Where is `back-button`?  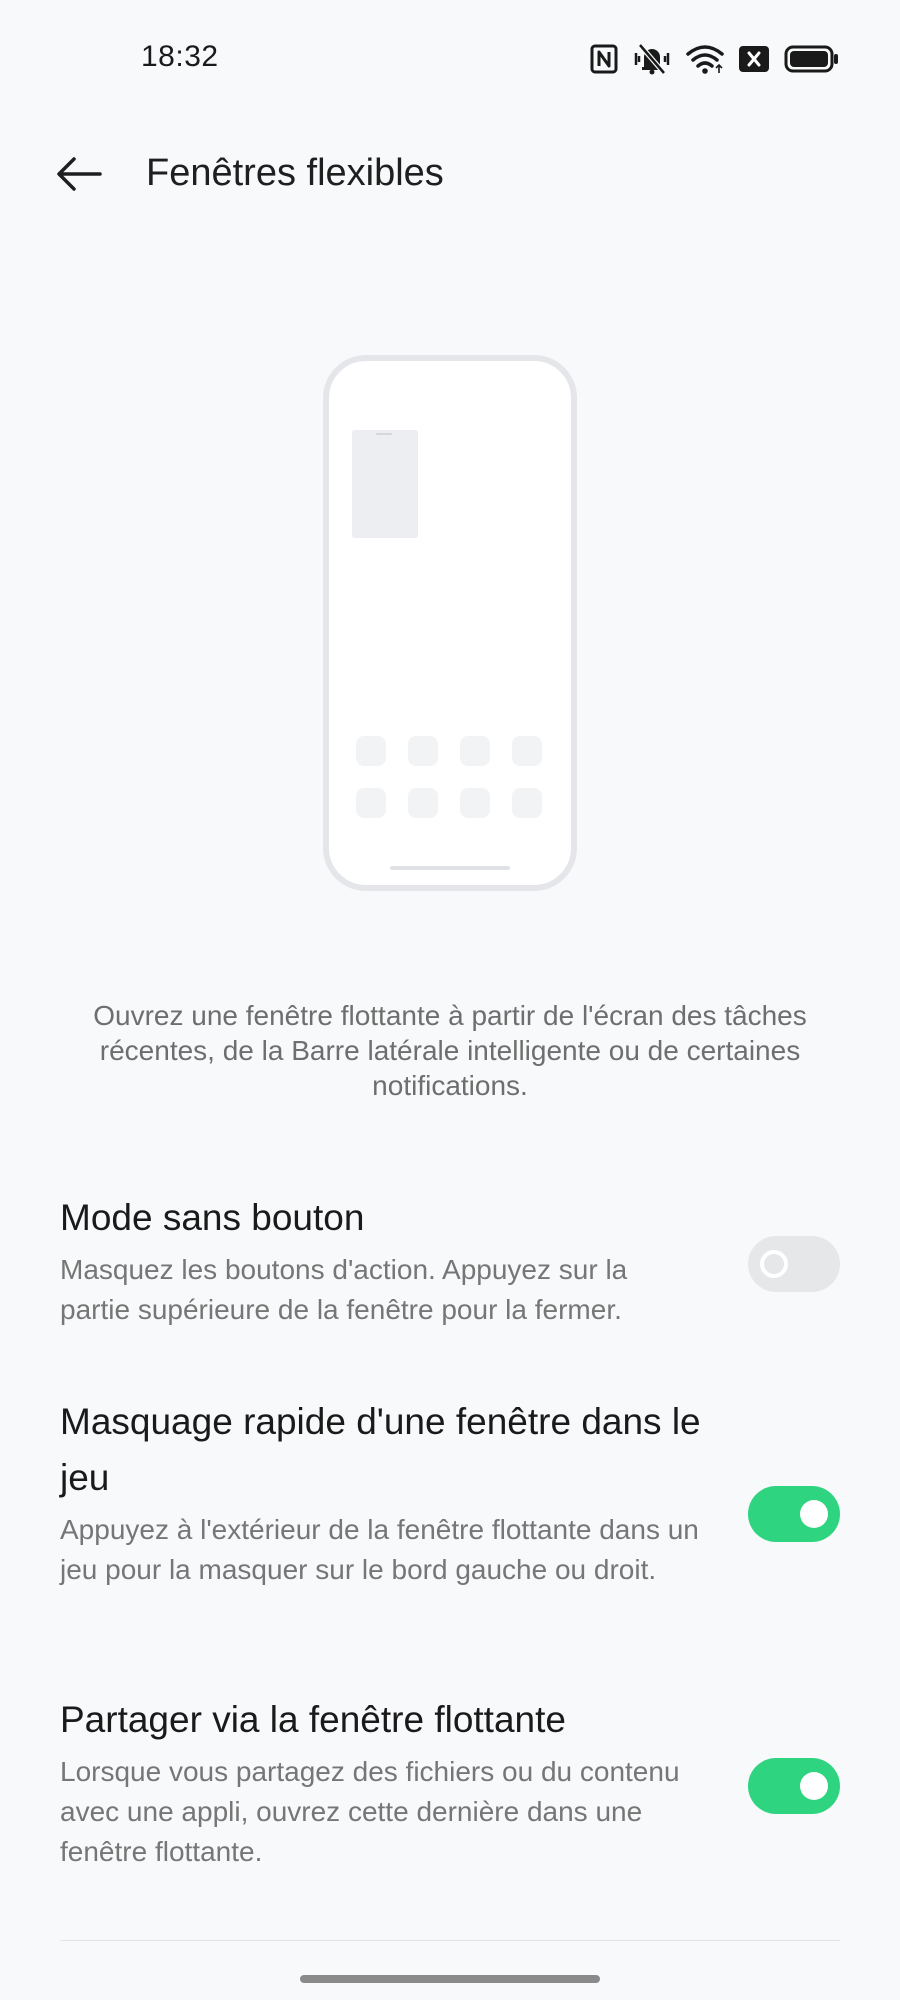
back-button is located at coordinates (79, 176).